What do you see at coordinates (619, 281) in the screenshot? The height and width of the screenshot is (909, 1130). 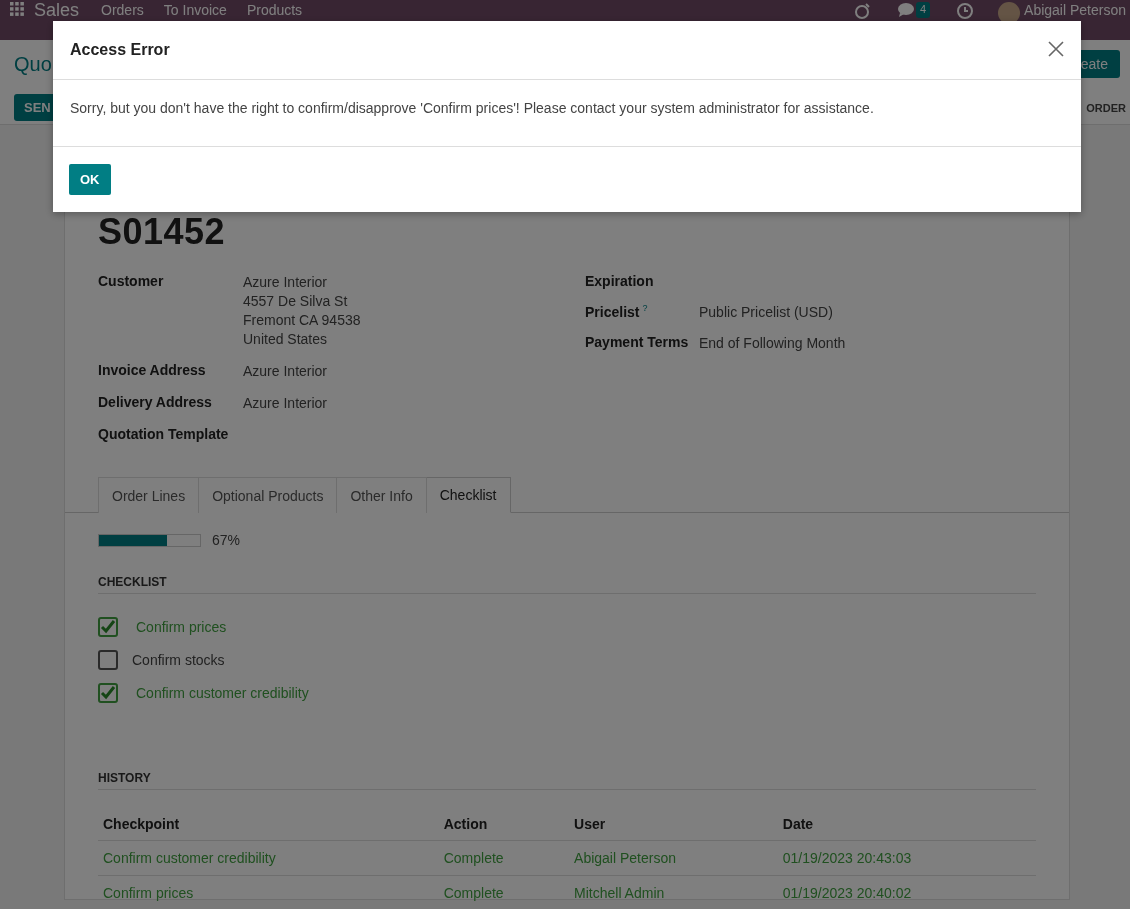 I see `field-label: Expiration` at bounding box center [619, 281].